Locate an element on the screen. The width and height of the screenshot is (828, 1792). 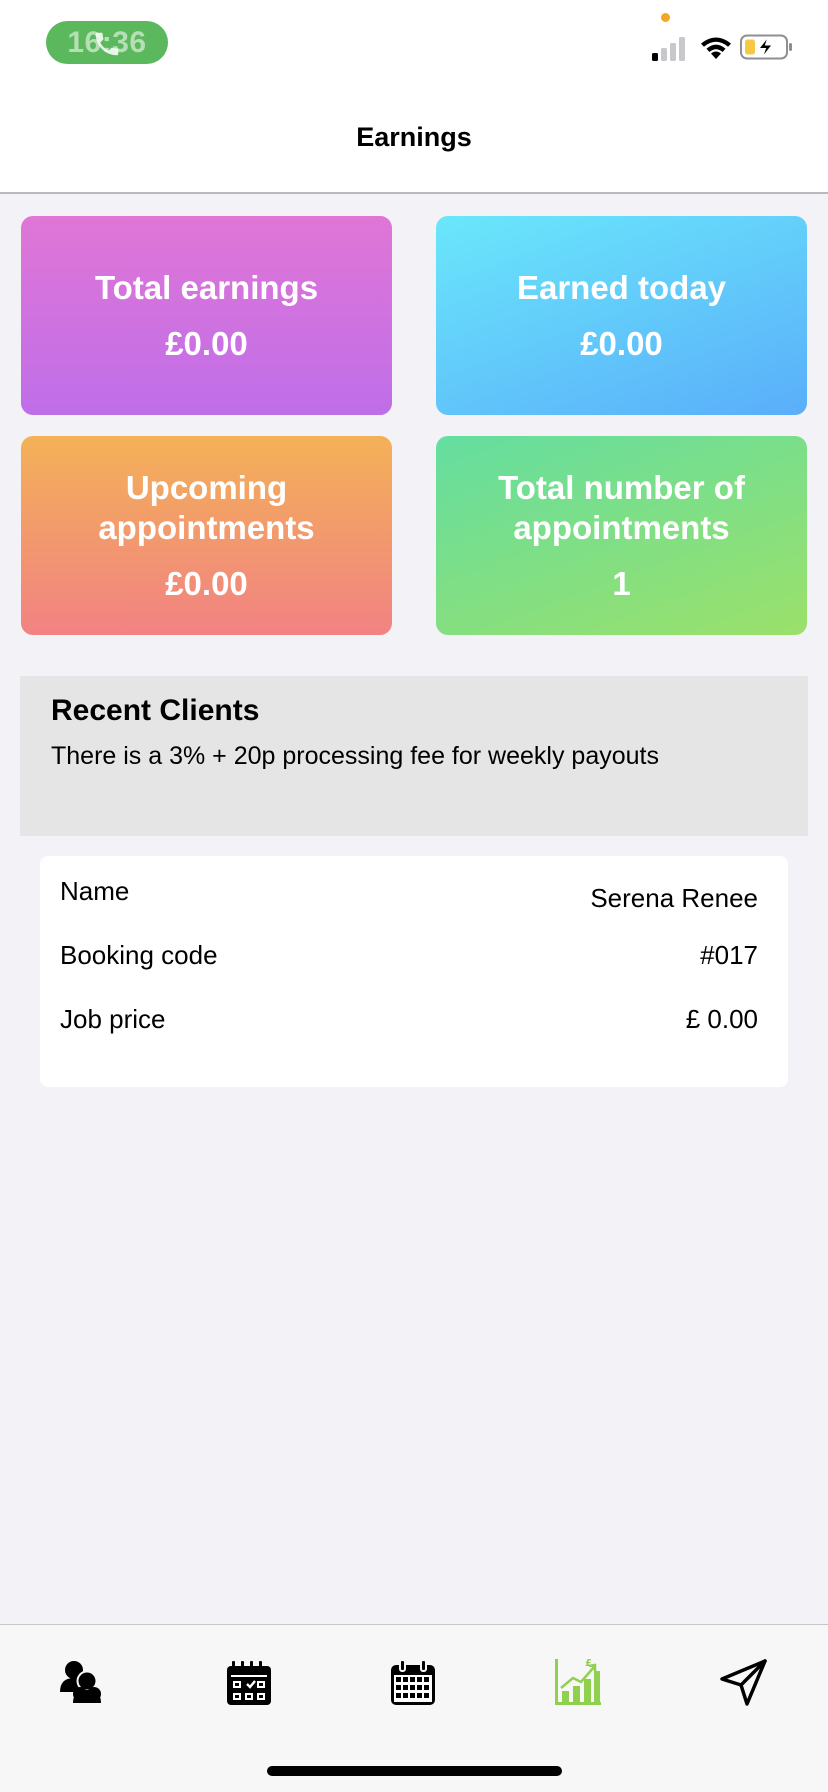
client-name-label: Name is located at coordinates (95, 891).